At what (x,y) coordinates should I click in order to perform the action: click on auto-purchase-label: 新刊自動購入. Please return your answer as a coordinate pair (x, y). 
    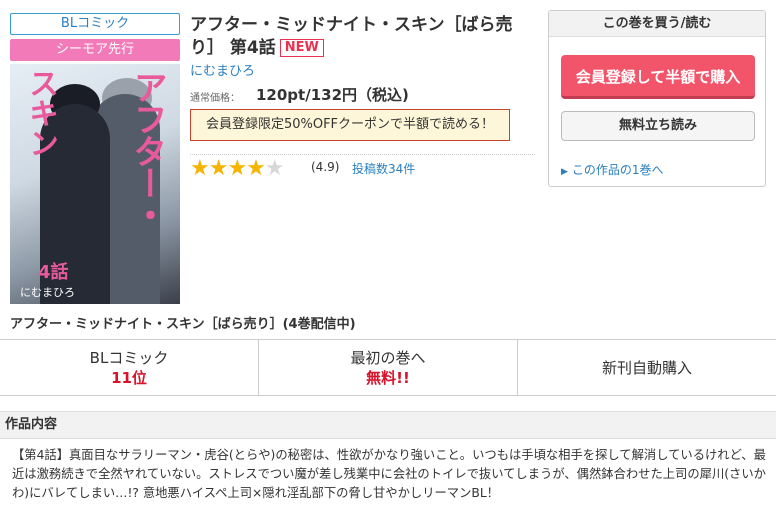
    Looking at the image, I should click on (646, 367).